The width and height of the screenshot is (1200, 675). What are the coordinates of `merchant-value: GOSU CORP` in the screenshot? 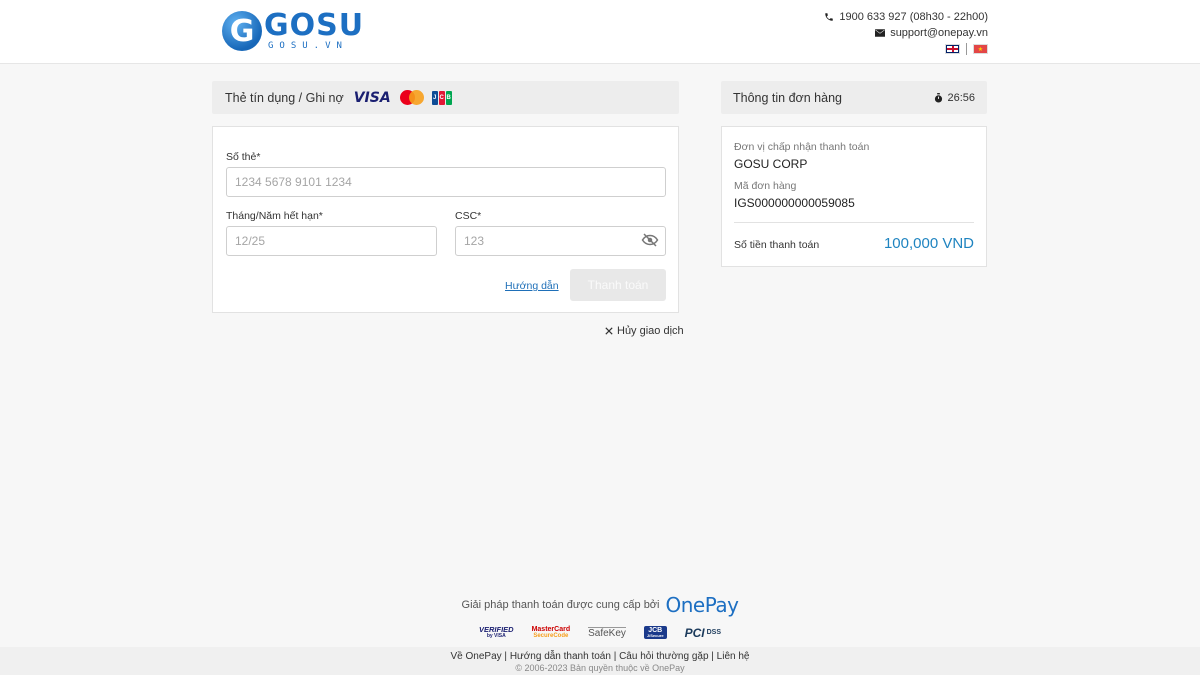 It's located at (771, 164).